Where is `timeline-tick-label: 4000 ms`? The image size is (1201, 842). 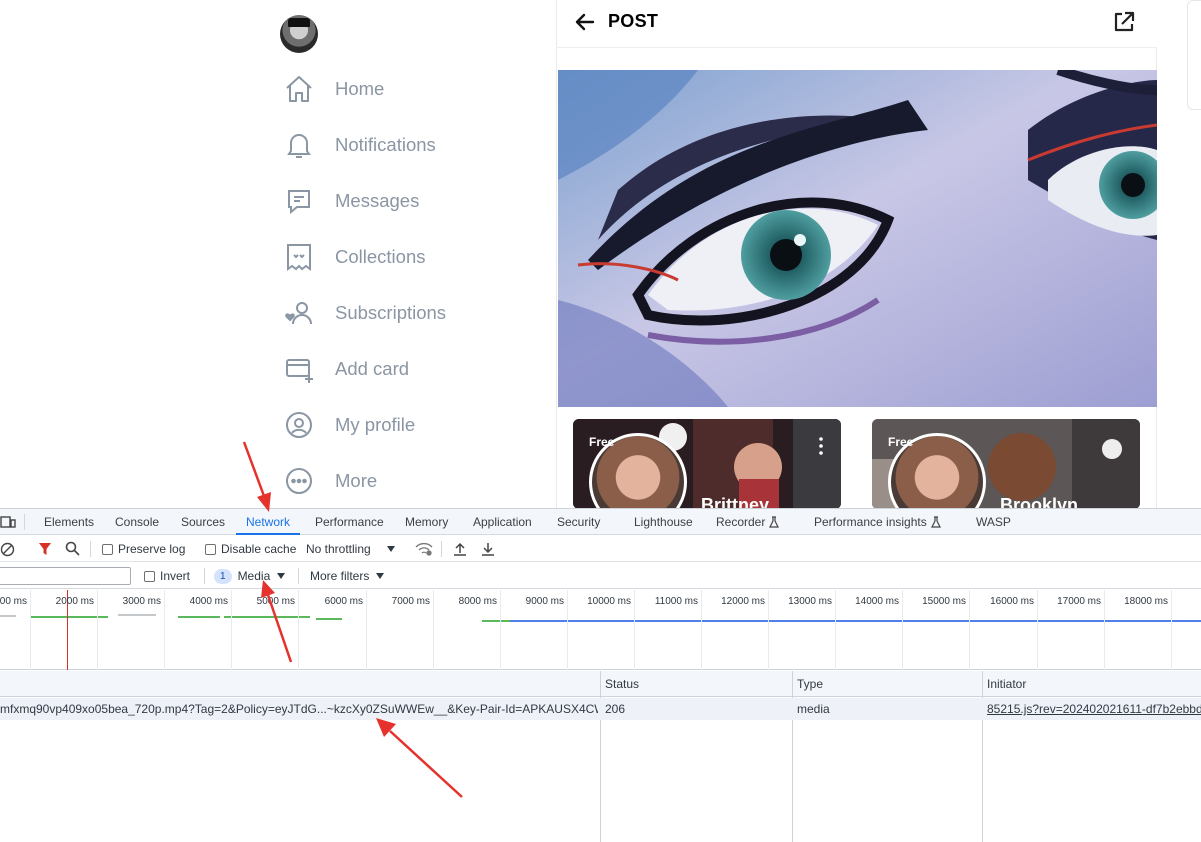 timeline-tick-label: 4000 ms is located at coordinates (208, 601).